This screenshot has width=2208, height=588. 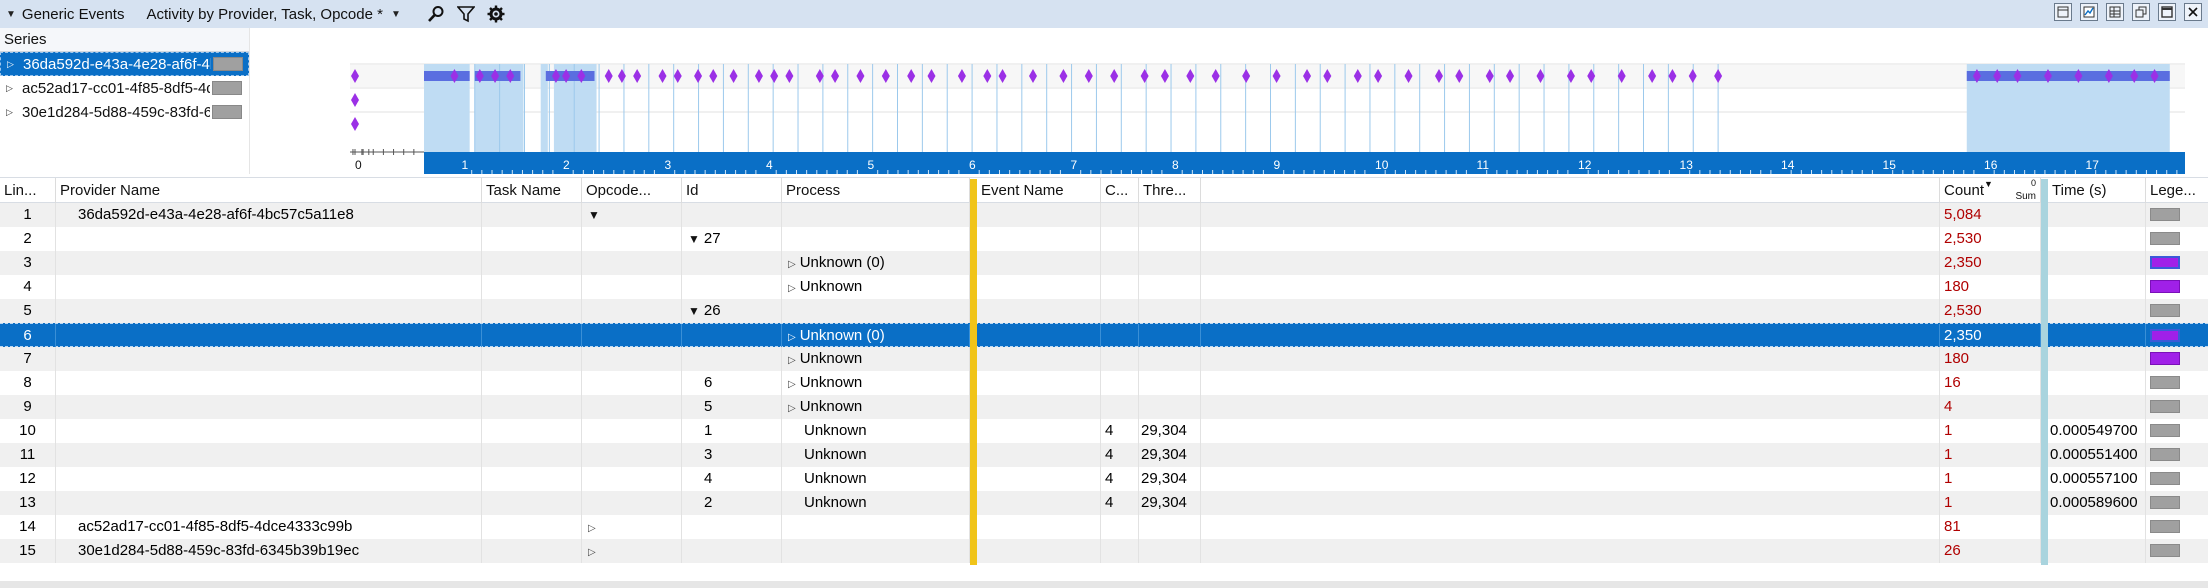 What do you see at coordinates (1104, 479) in the screenshot?
I see `table-row: 12 4 Unknown 4 29,304 1 0.000557100` at bounding box center [1104, 479].